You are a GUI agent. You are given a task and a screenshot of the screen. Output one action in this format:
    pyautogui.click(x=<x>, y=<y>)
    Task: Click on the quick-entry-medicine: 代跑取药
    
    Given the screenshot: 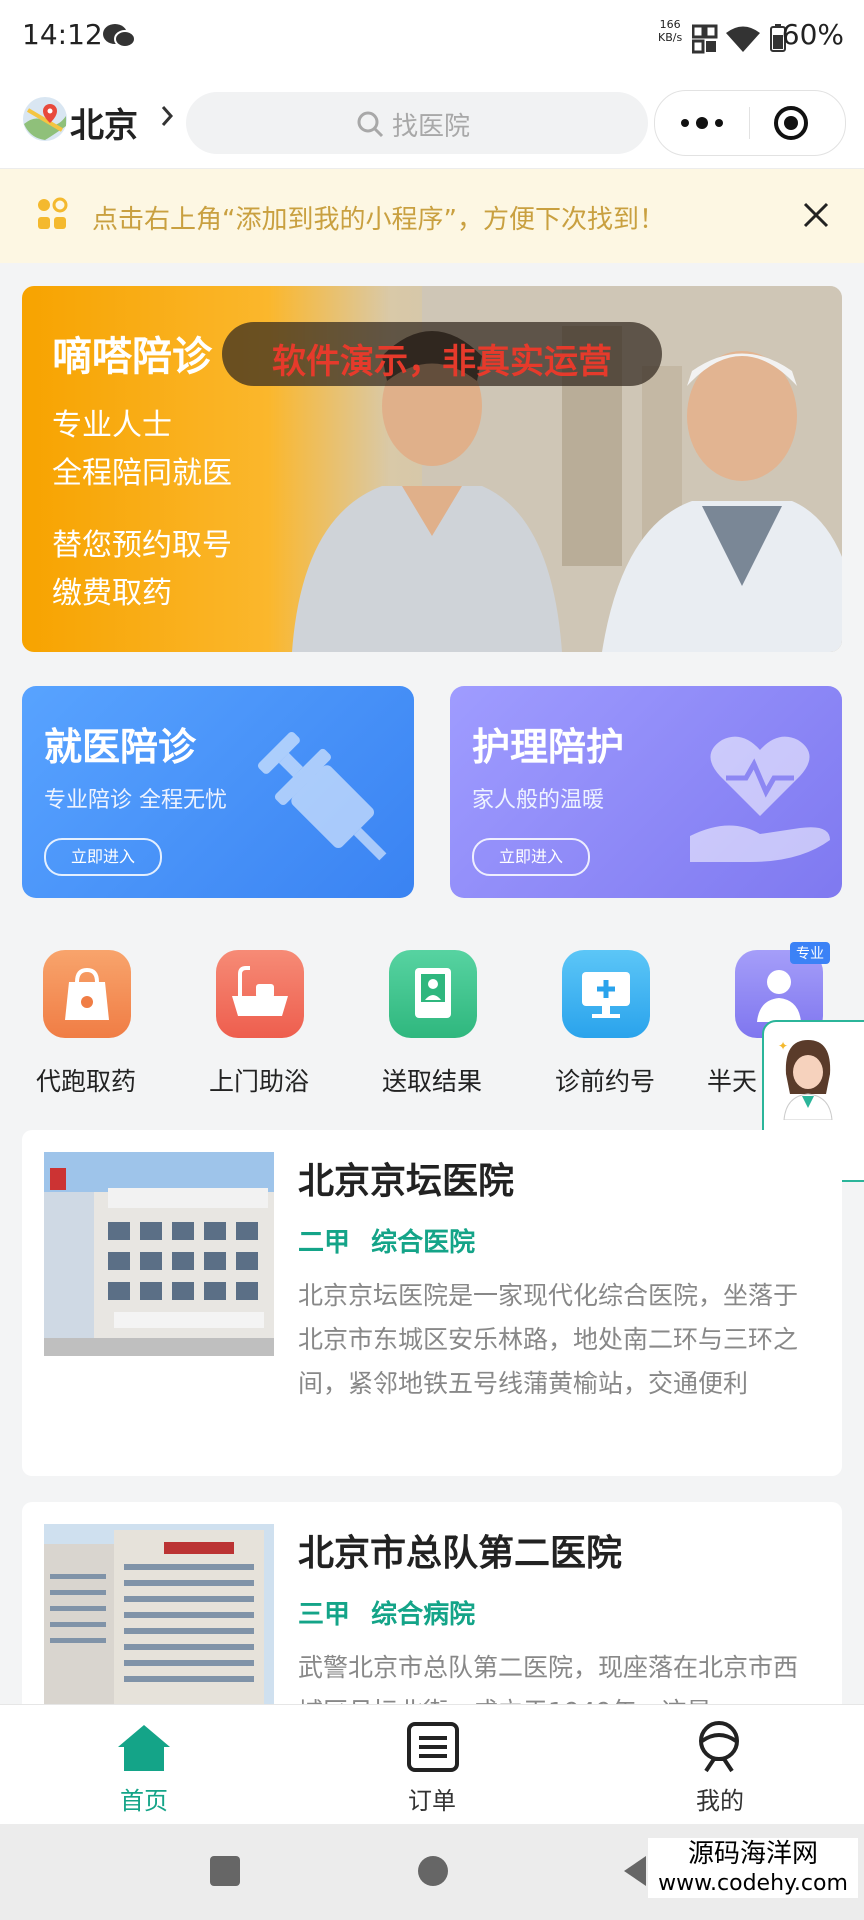 What is the action you would take?
    pyautogui.click(x=86, y=1023)
    